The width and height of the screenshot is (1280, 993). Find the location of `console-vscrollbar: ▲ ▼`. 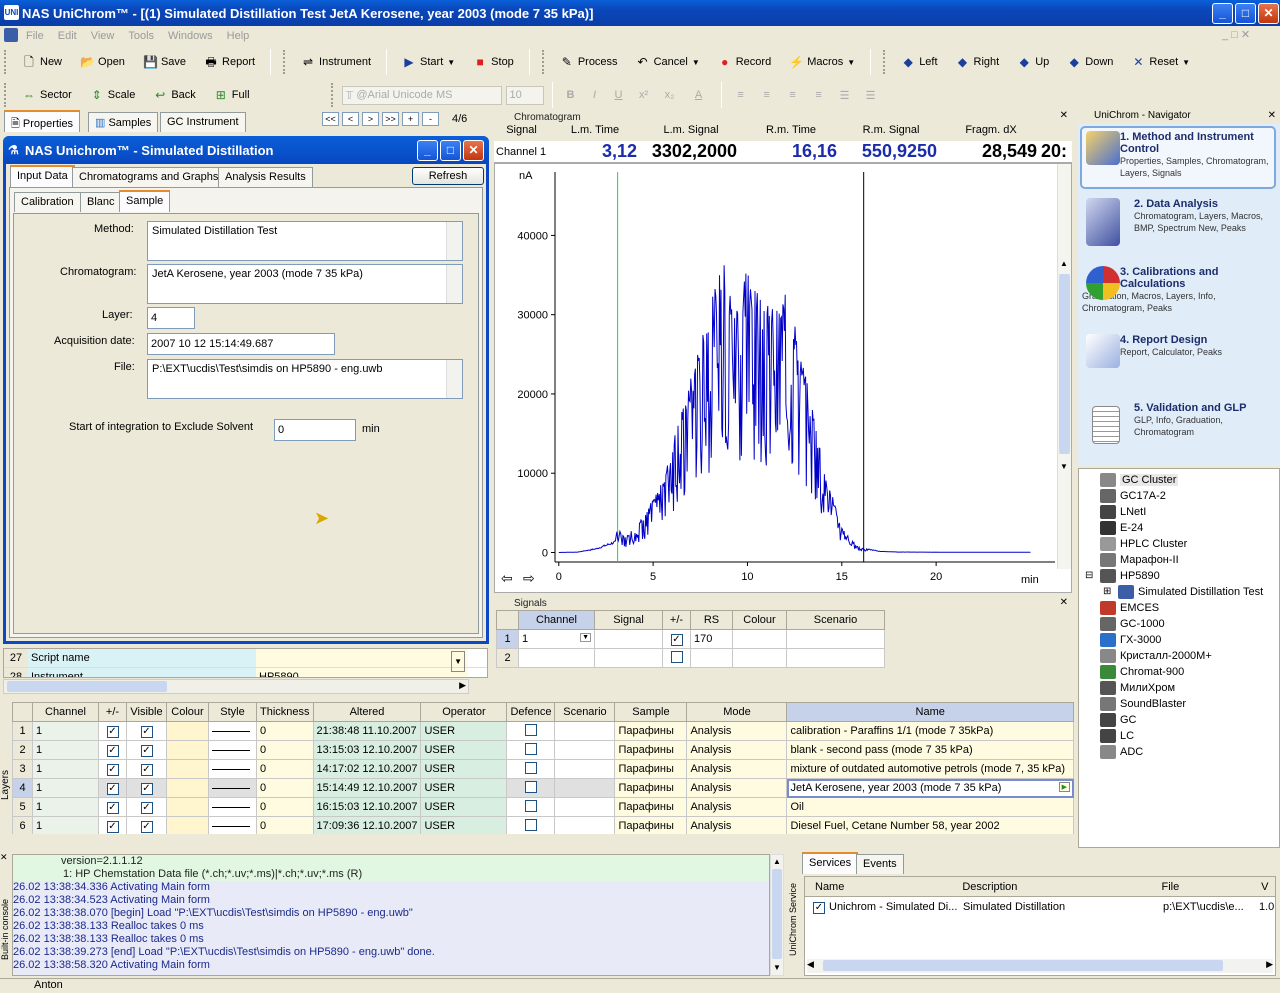

console-vscrollbar: ▲ ▼ is located at coordinates (777, 915).